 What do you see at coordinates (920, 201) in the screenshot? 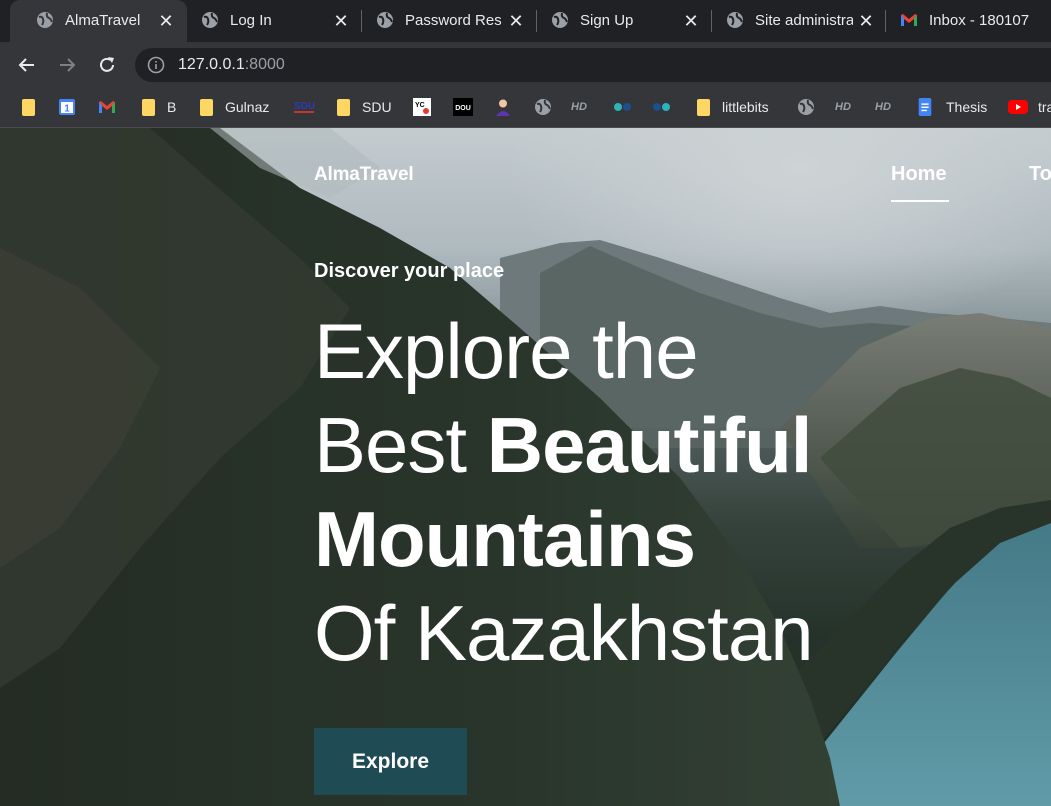
I see `nav-active-underline` at bounding box center [920, 201].